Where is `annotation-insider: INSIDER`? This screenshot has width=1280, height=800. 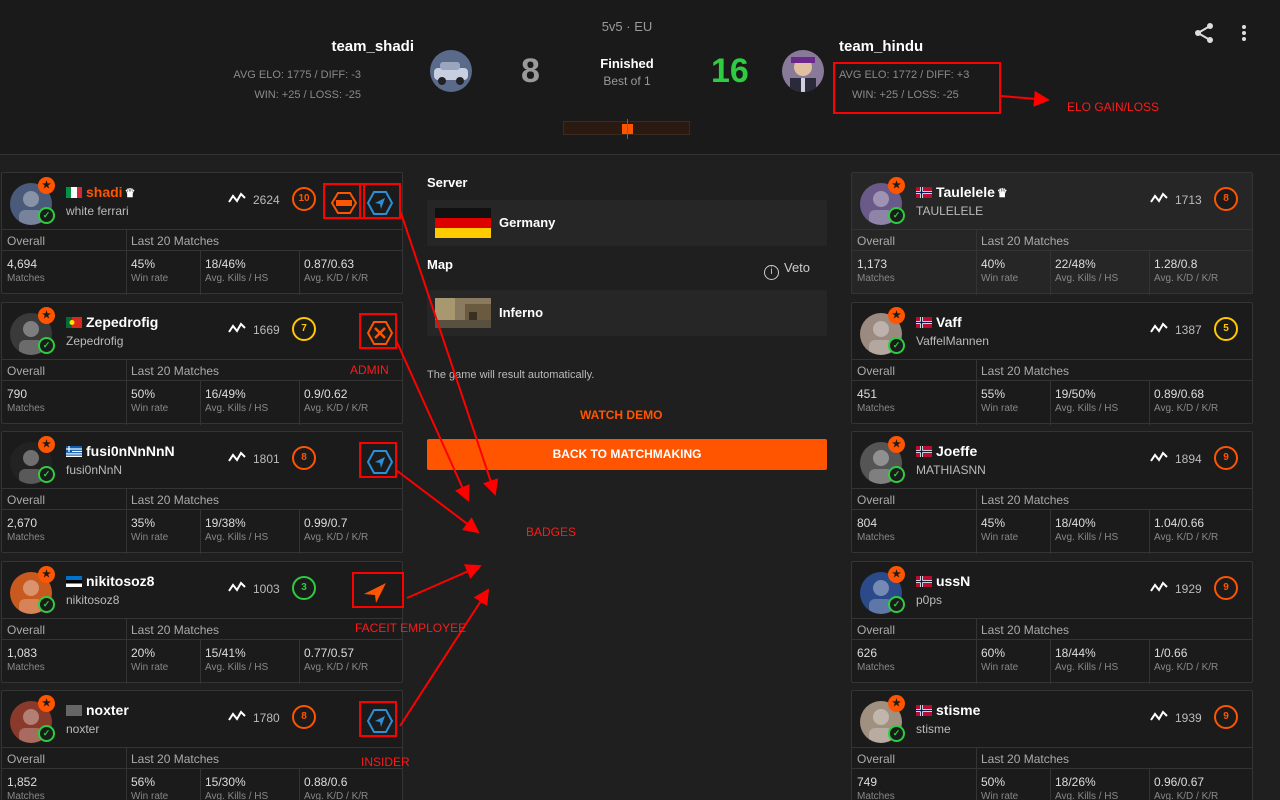 annotation-insider: INSIDER is located at coordinates (385, 762).